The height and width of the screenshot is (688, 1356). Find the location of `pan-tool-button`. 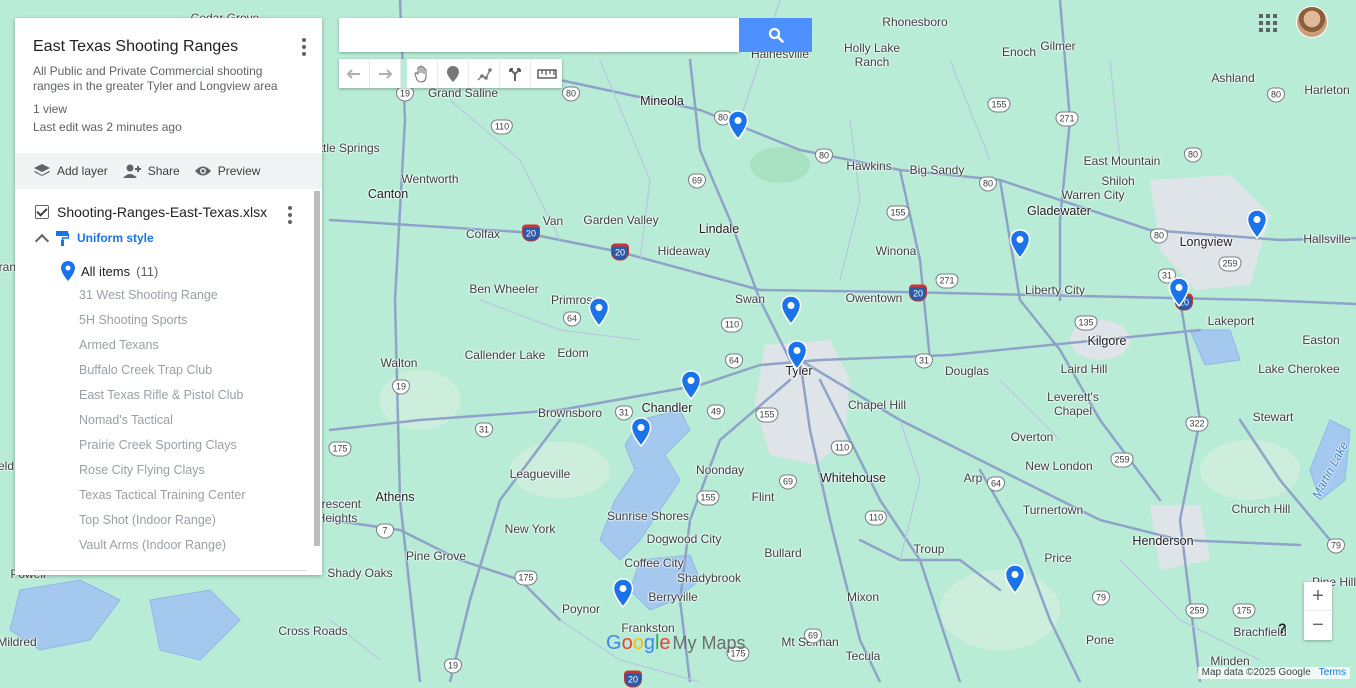

pan-tool-button is located at coordinates (422, 73).